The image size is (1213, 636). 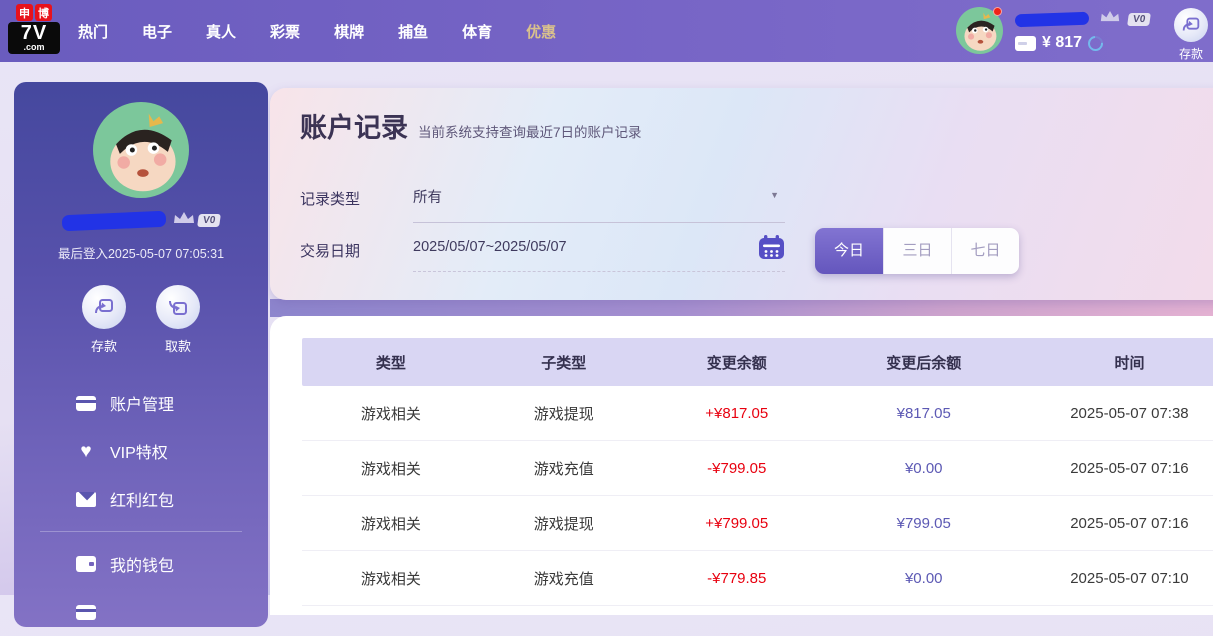 I want to click on sidebar-item-my-wallet: 我的钱包, so click(x=141, y=564).